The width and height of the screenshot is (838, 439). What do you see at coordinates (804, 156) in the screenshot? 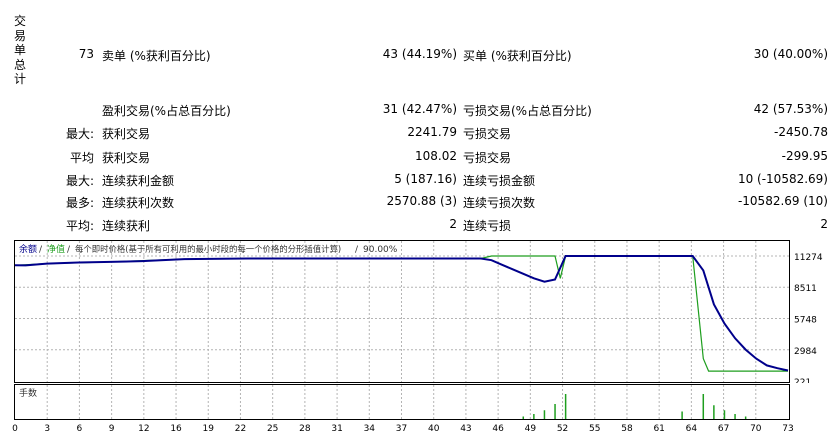
I see `row-value-2: -299.95` at bounding box center [804, 156].